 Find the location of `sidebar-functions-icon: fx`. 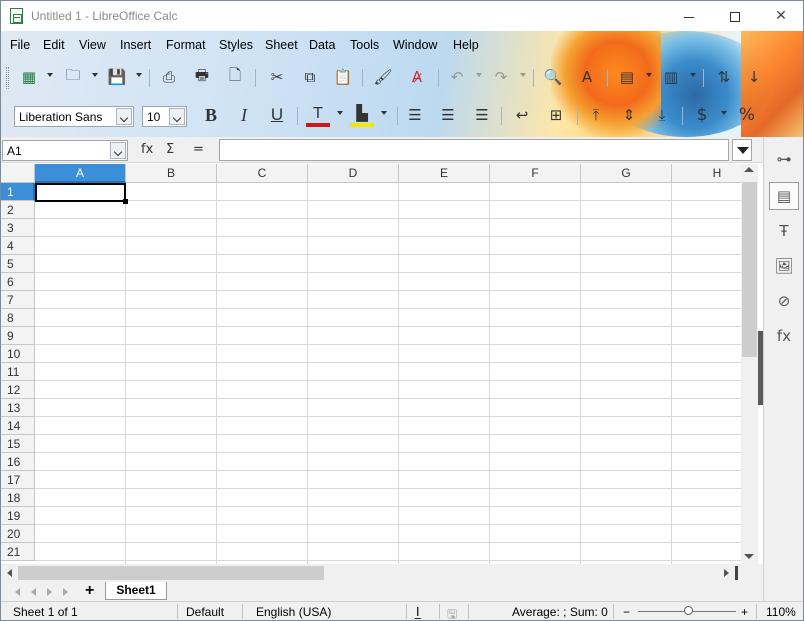

sidebar-functions-icon: fx is located at coordinates (784, 336).